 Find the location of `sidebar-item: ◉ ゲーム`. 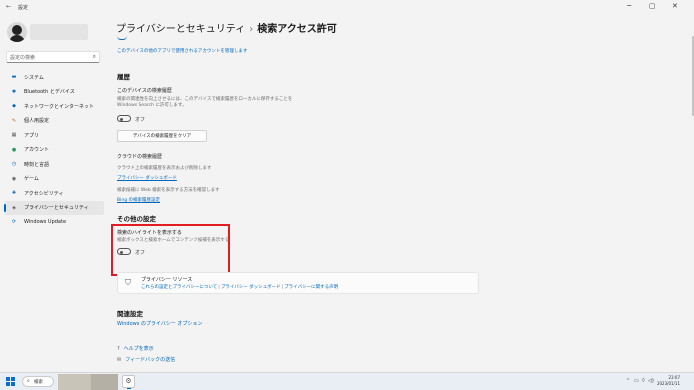

sidebar-item: ◉ ゲーム is located at coordinates (54, 179).